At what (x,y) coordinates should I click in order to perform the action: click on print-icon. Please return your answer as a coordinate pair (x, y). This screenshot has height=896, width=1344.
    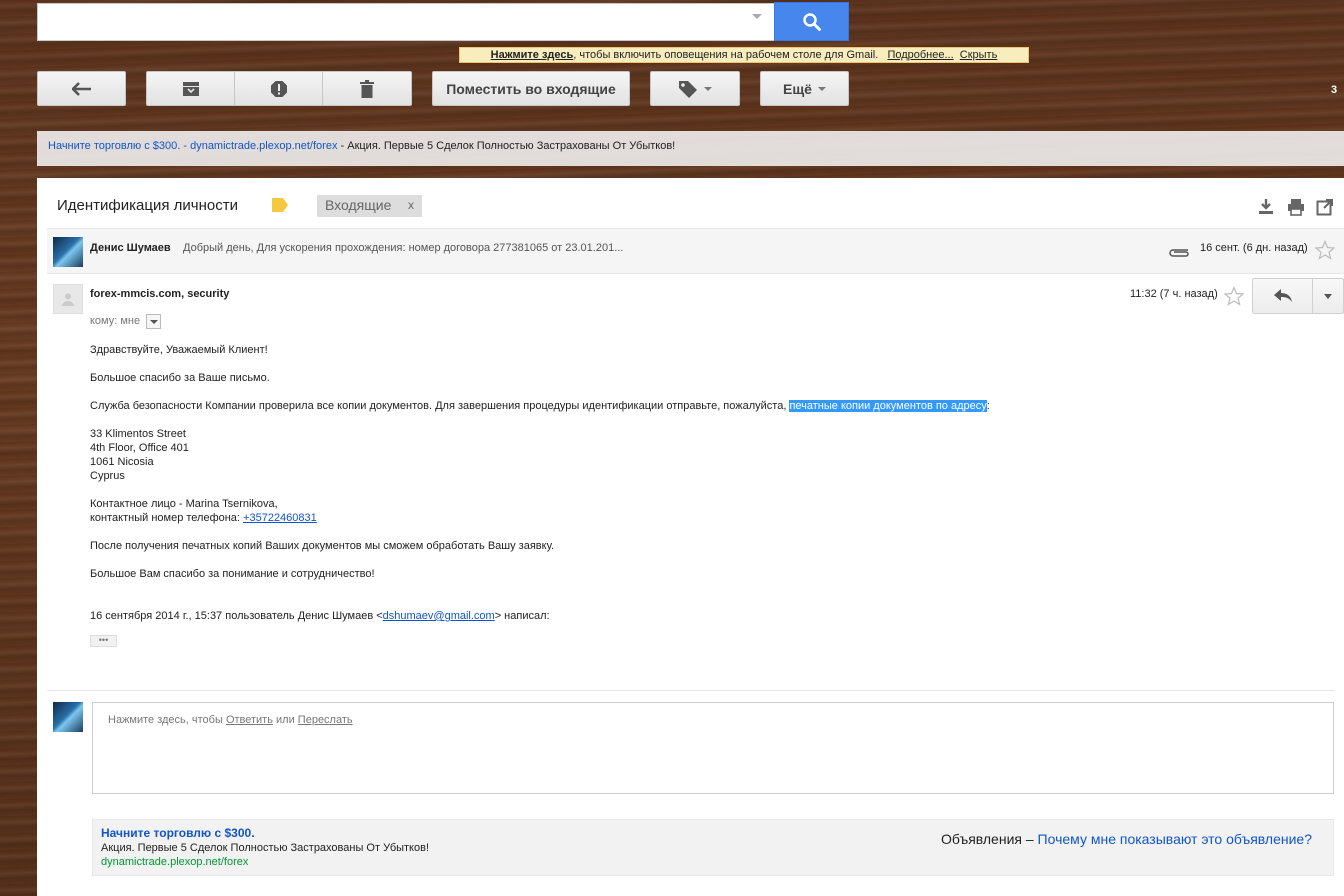
    Looking at the image, I should click on (1296, 207).